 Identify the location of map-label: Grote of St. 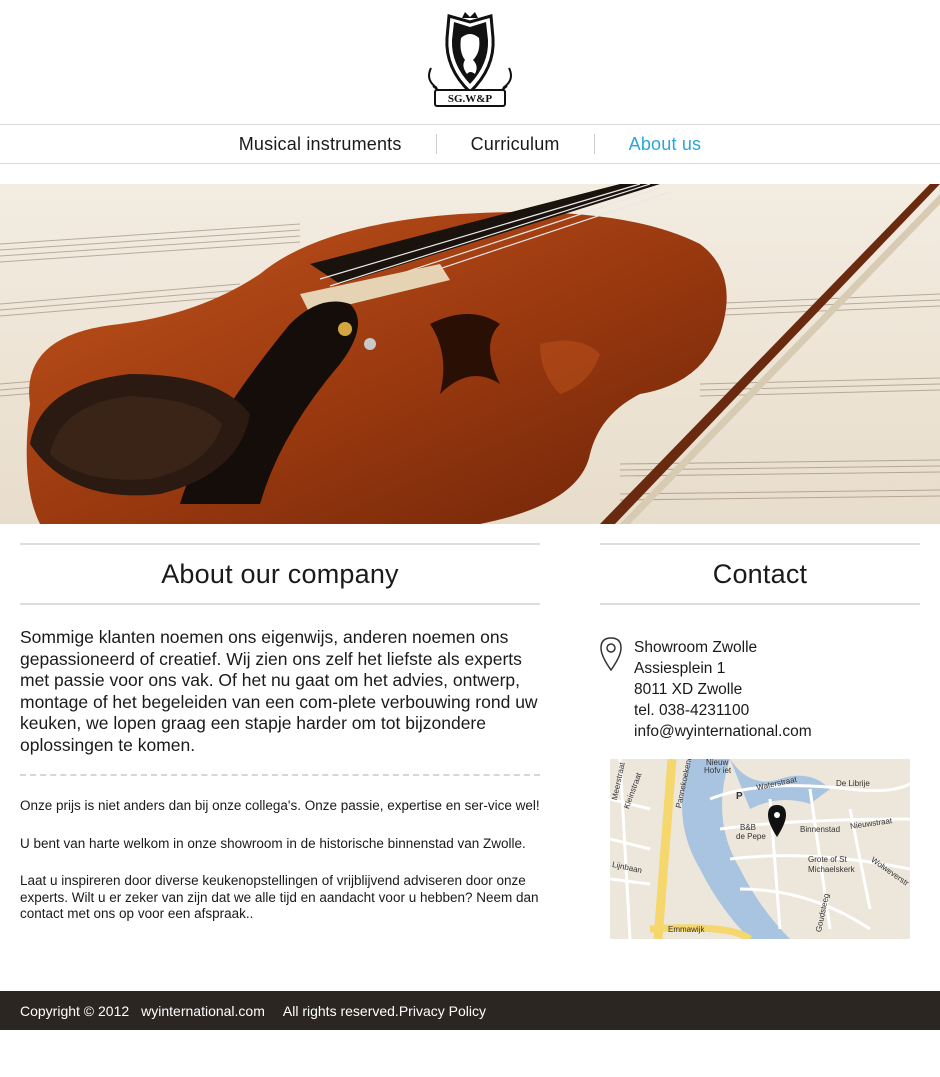
(827, 859).